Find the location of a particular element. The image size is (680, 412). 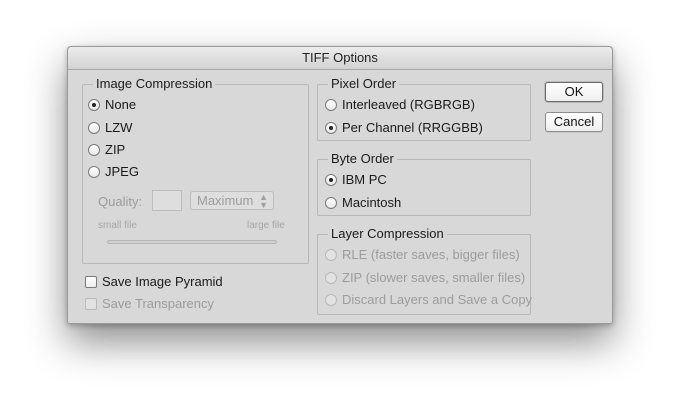

layer-compression-rle-radio: RLE (faster saves, bigger files) is located at coordinates (422, 255).